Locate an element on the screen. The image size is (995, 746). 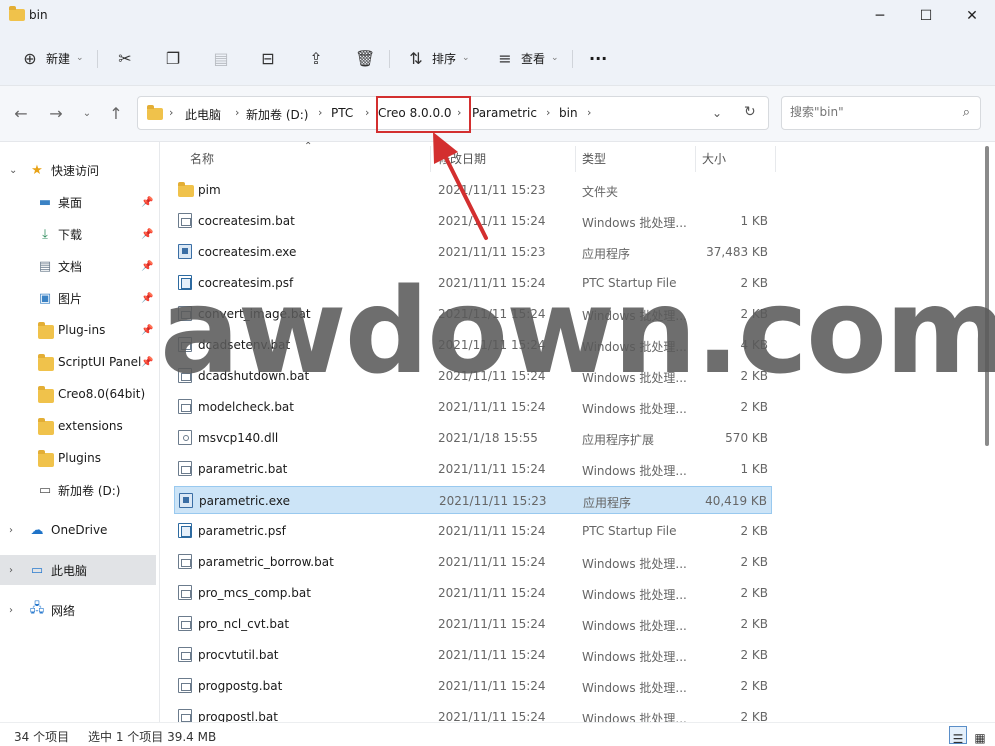
sidebar-item-documents: ▤ 文档 📌 is located at coordinates (78, 266).